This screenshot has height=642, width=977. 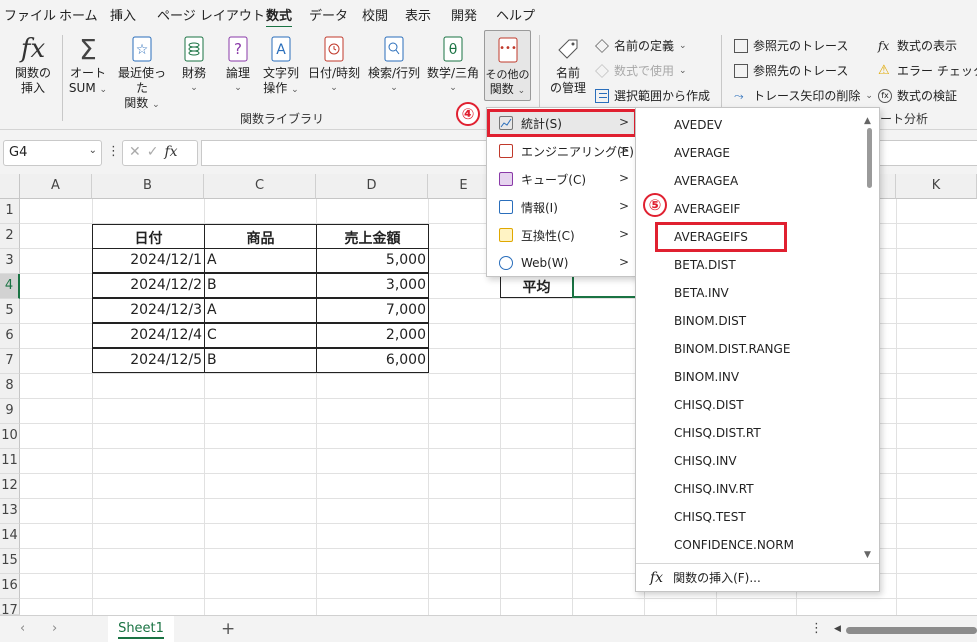 What do you see at coordinates (717, 433) in the screenshot?
I see `function-item: CHISQ.DIST.RT` at bounding box center [717, 433].